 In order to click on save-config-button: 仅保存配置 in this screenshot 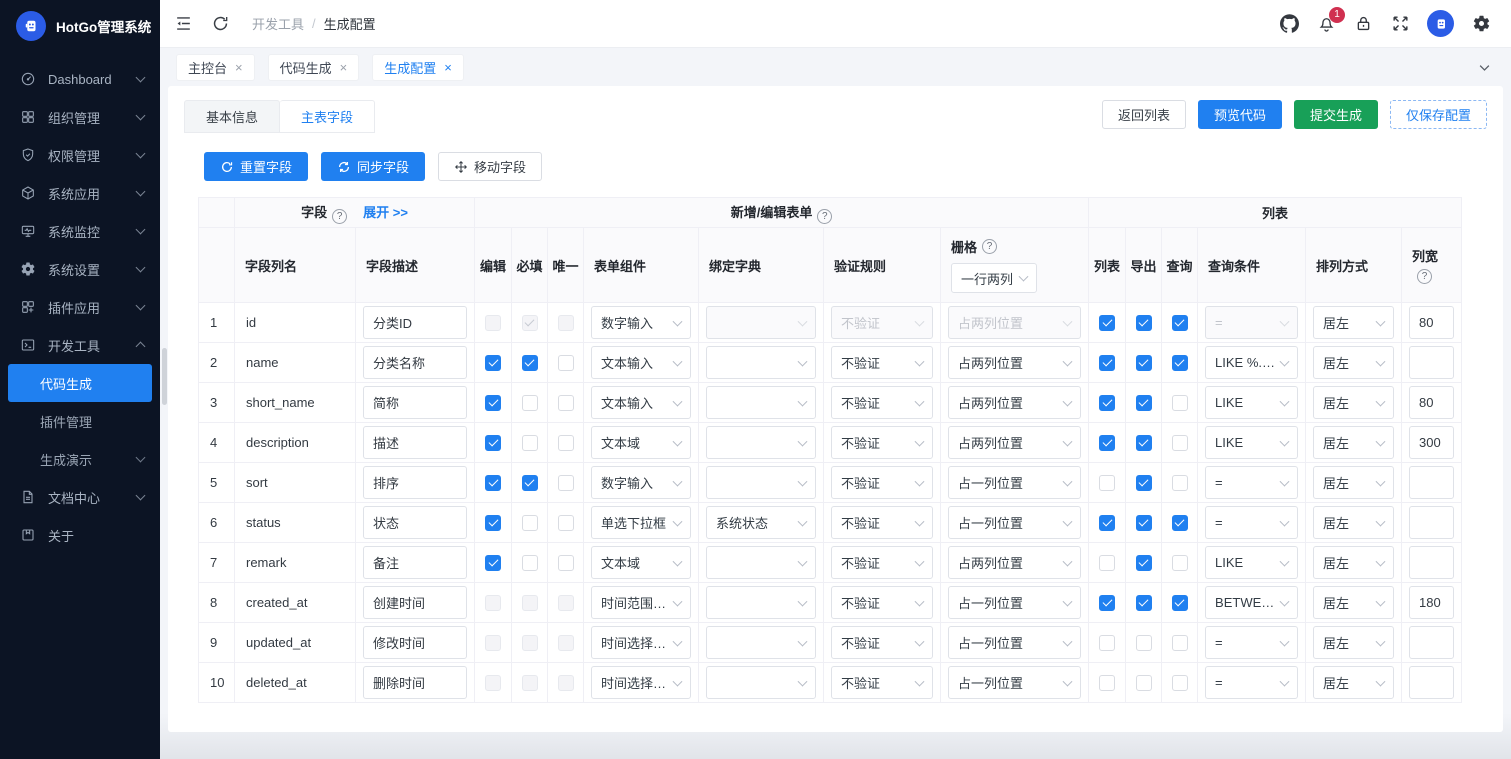, I will do `click(1438, 114)`.